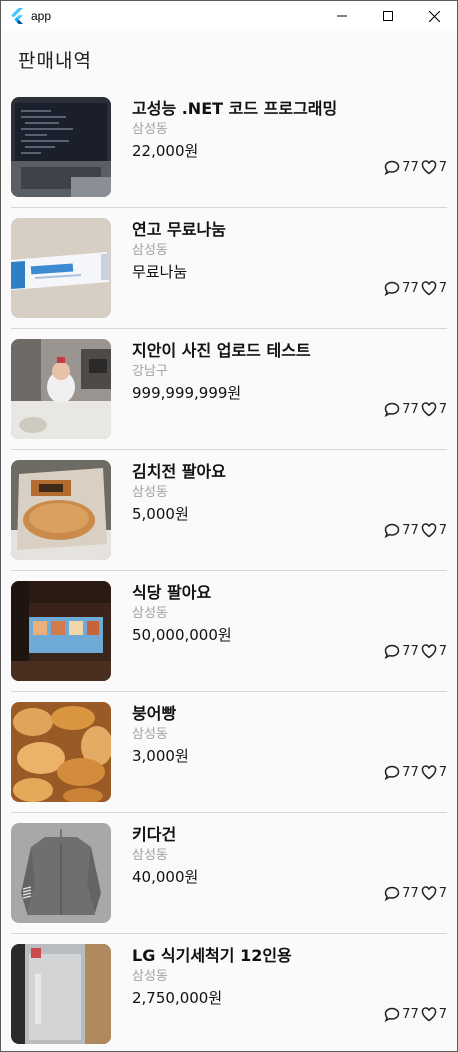  I want to click on minimize-button, so click(342, 16).